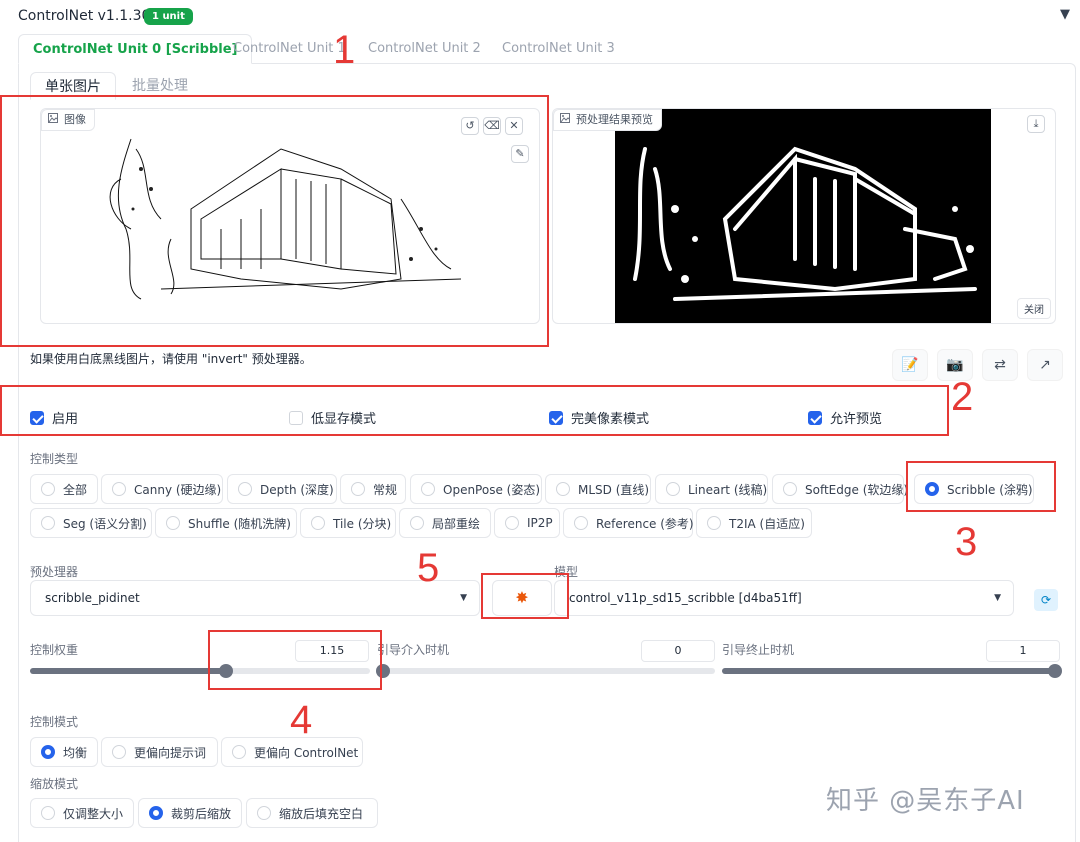  Describe the element at coordinates (558, 49) in the screenshot. I see `tab-unit-3: ControlNet Unit 3` at that location.